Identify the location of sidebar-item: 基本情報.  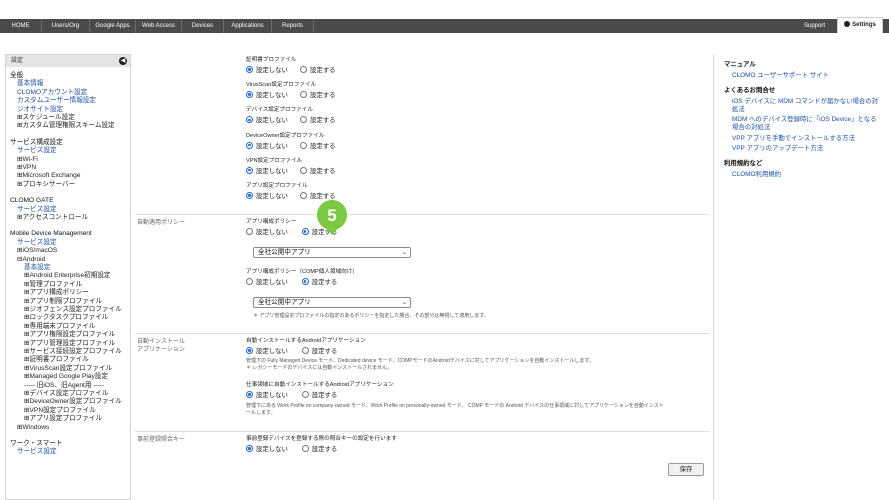
(30, 84).